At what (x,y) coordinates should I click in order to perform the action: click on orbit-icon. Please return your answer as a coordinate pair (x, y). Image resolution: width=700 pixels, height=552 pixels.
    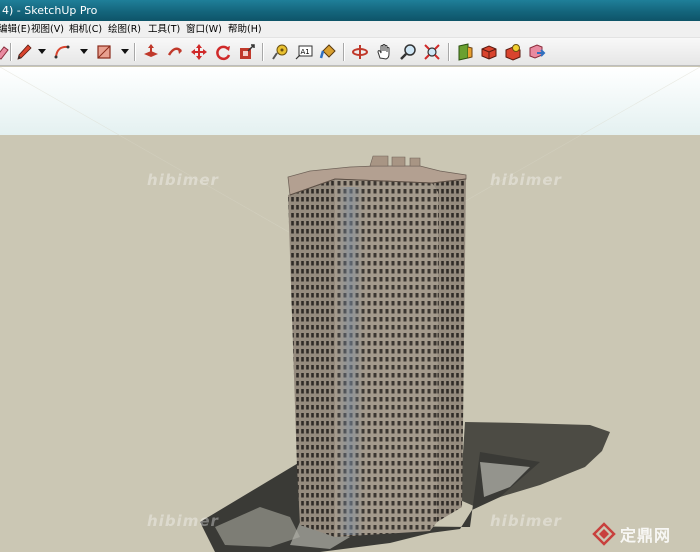
    Looking at the image, I should click on (360, 52).